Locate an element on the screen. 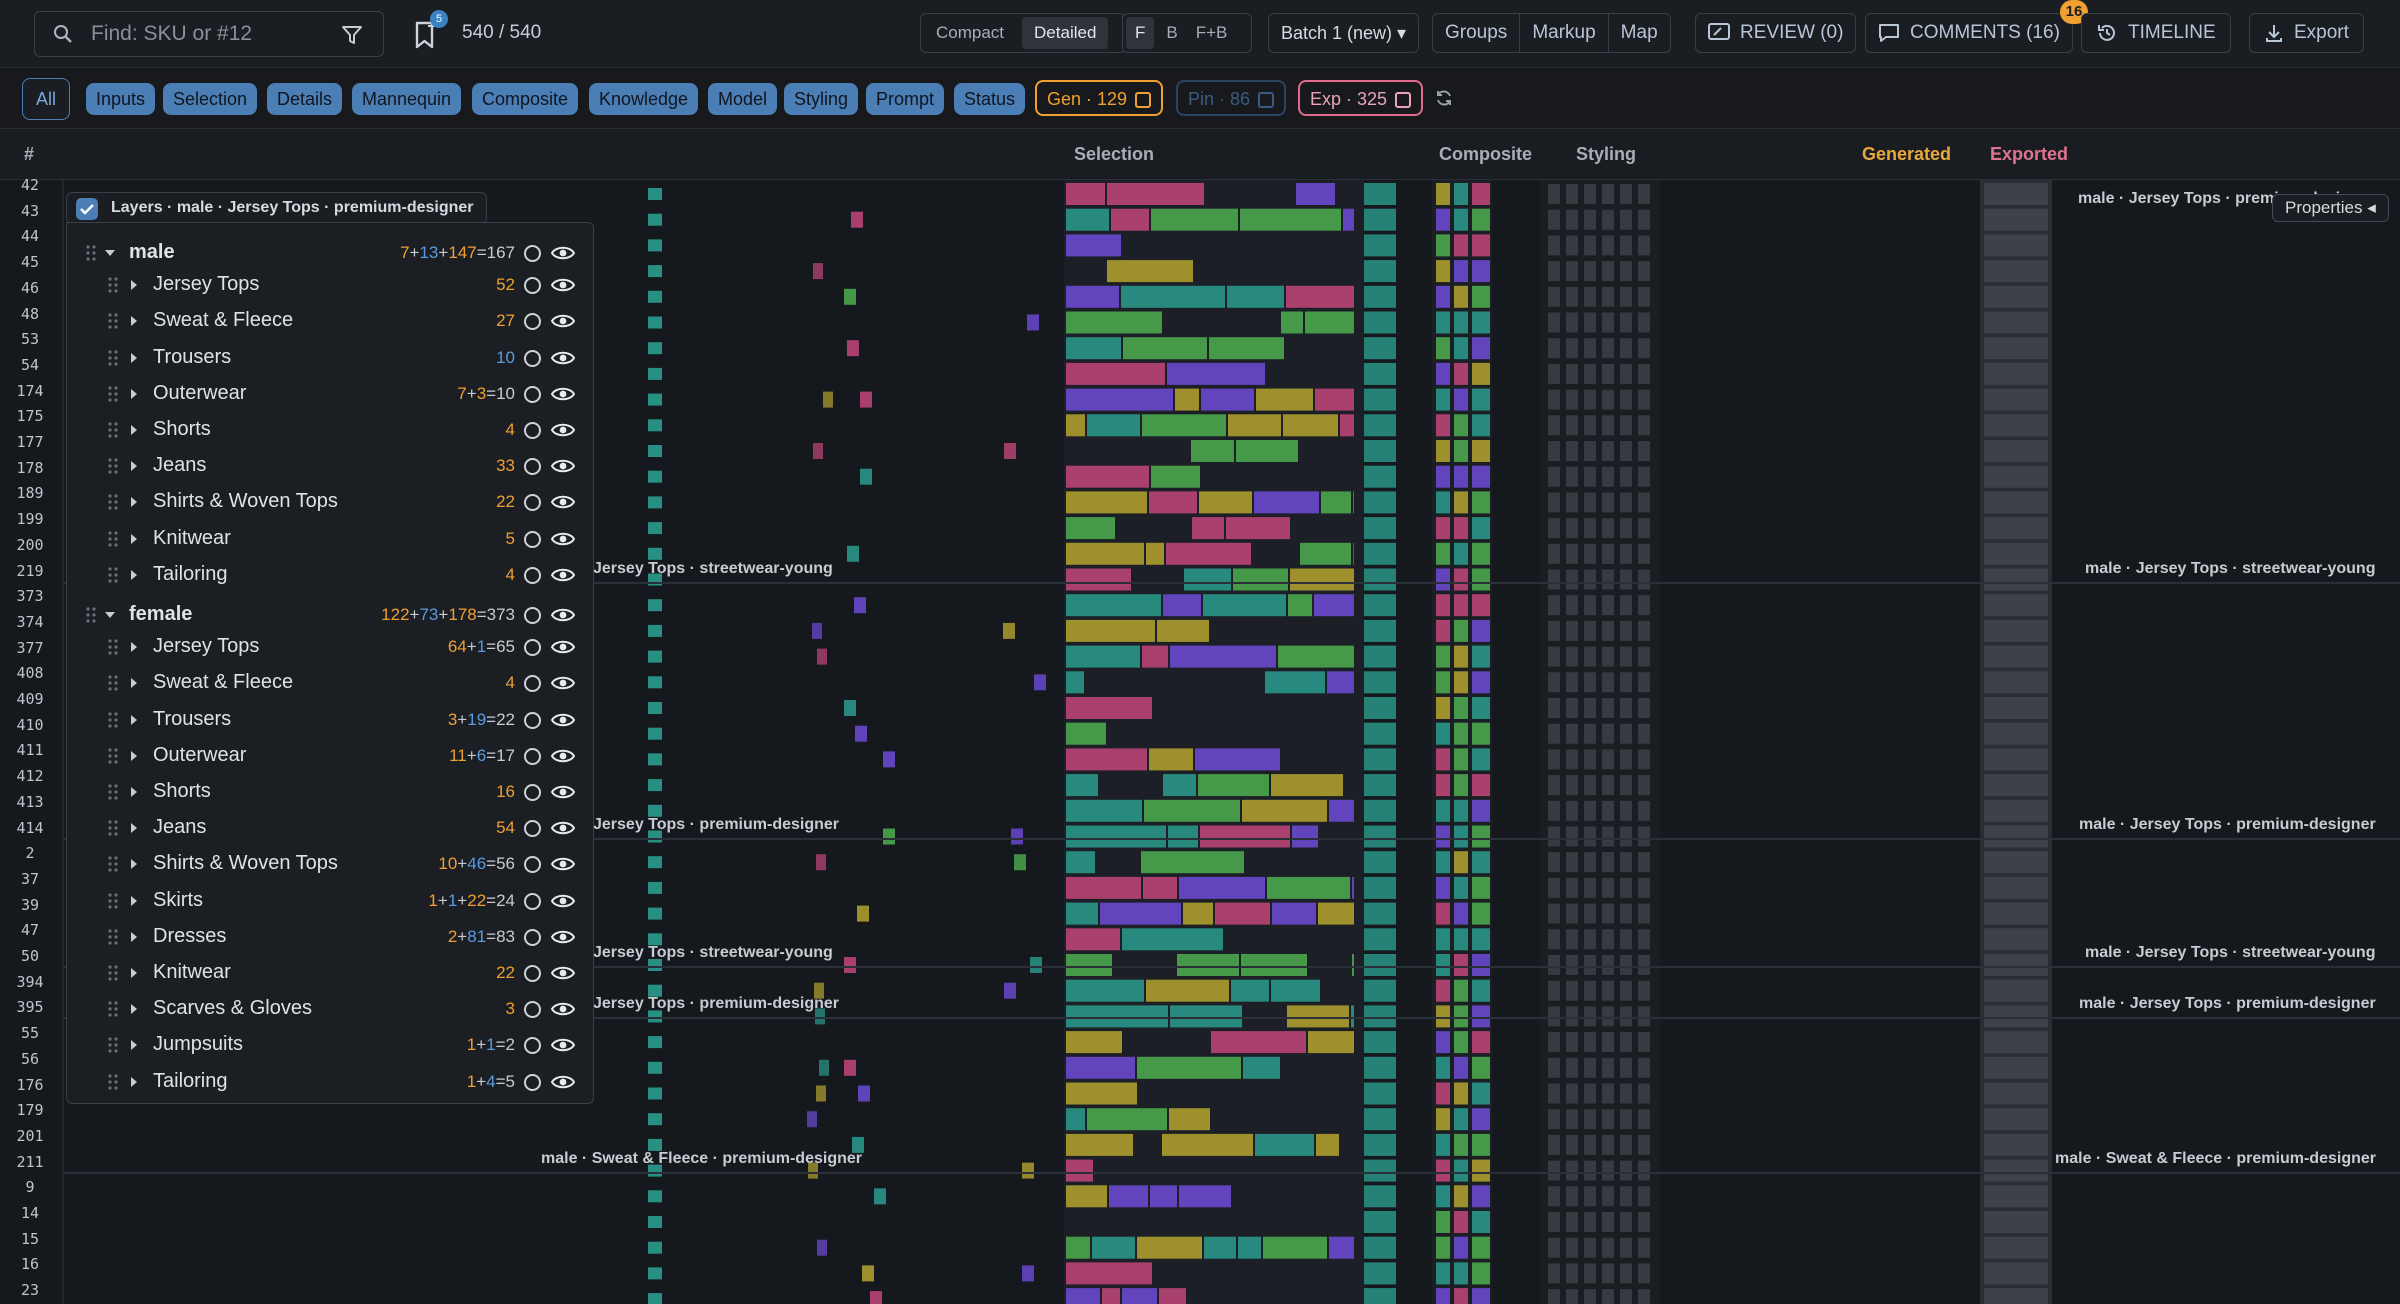  layer-item: Outerwear 7+3=10 is located at coordinates (330, 394).